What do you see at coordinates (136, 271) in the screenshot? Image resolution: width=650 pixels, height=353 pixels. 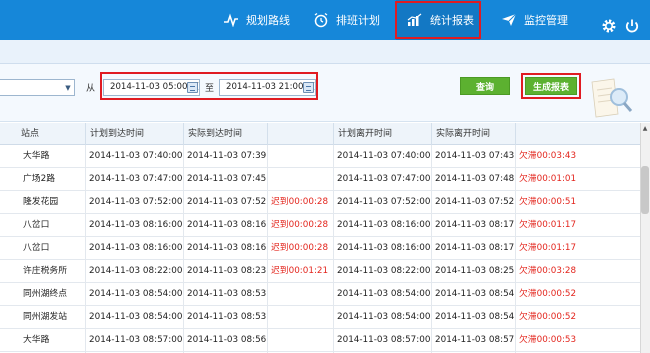 I see `cell-plan-arrive: 2014-11-03 08:22:00` at bounding box center [136, 271].